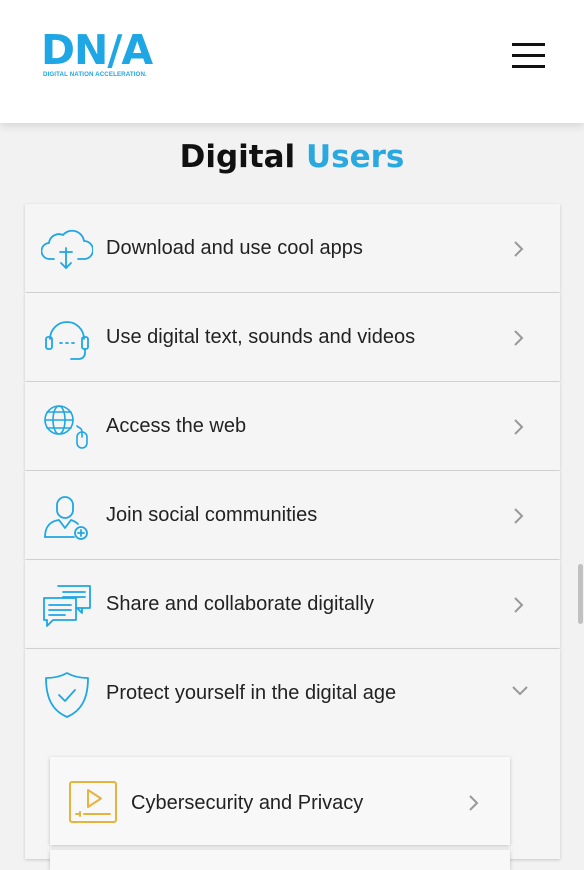 Image resolution: width=584 pixels, height=870 pixels. Describe the element at coordinates (95, 74) in the screenshot. I see `logo-subtitle: DIGITAL NATION ACCELERATION.` at that location.